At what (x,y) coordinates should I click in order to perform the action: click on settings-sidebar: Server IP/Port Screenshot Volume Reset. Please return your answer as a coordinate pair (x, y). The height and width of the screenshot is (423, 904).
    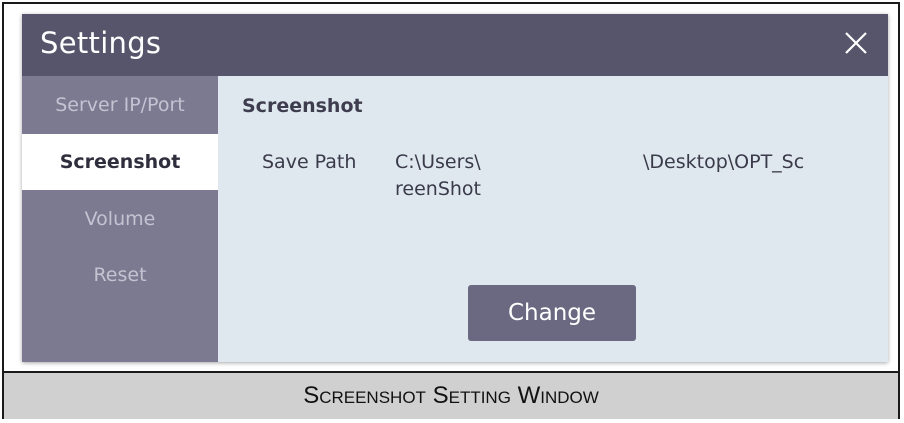
    Looking at the image, I should click on (120, 219).